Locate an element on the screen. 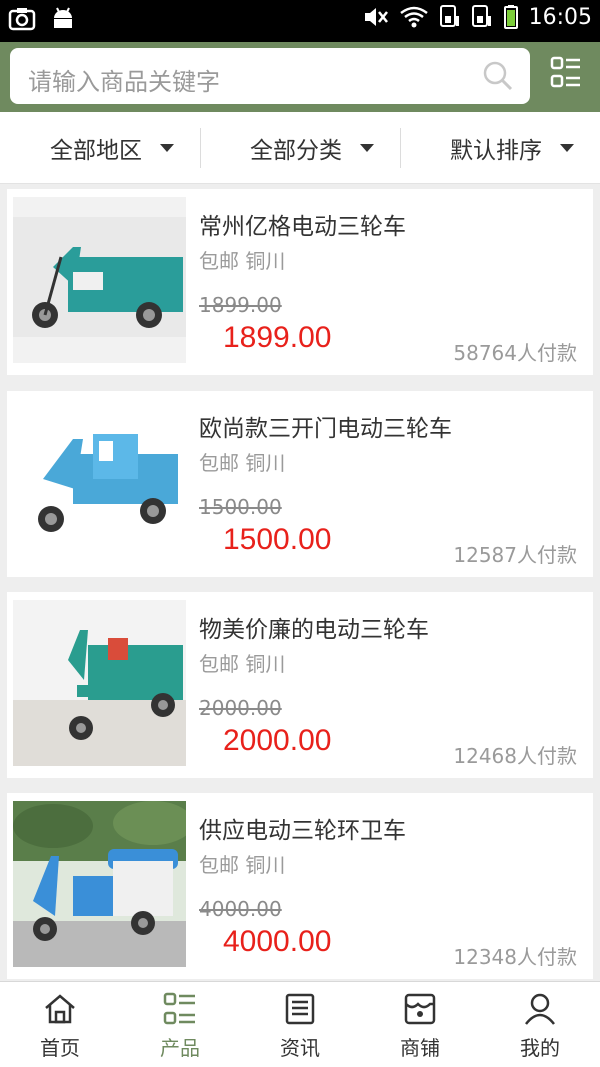 This screenshot has height=1067, width=600. filter-sort-label: 默认排序 is located at coordinates (496, 151).